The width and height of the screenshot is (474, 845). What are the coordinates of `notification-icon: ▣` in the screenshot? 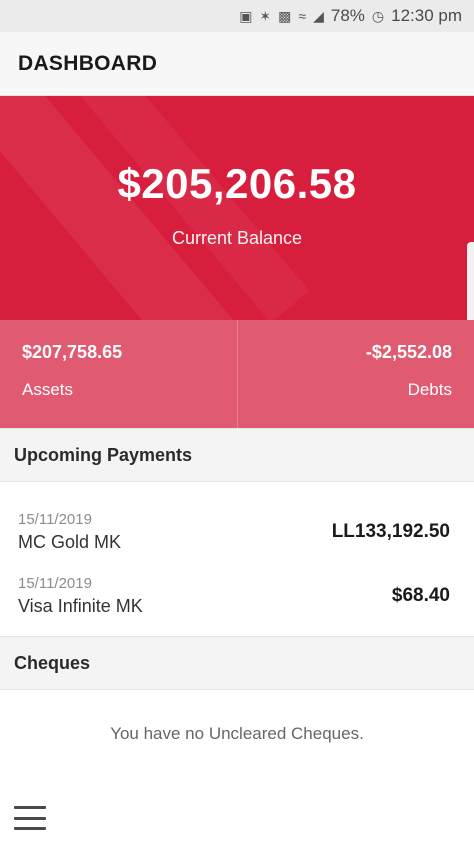 It's located at (246, 16).